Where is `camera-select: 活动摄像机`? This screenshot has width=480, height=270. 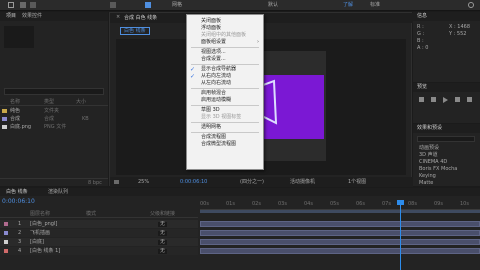
camera-select: 活动摄像机 is located at coordinates (302, 182).